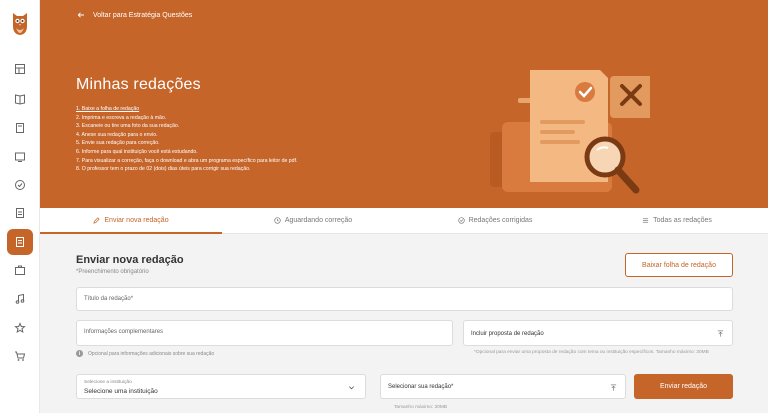 This screenshot has height=413, width=768. I want to click on star-icon, so click(20, 328).